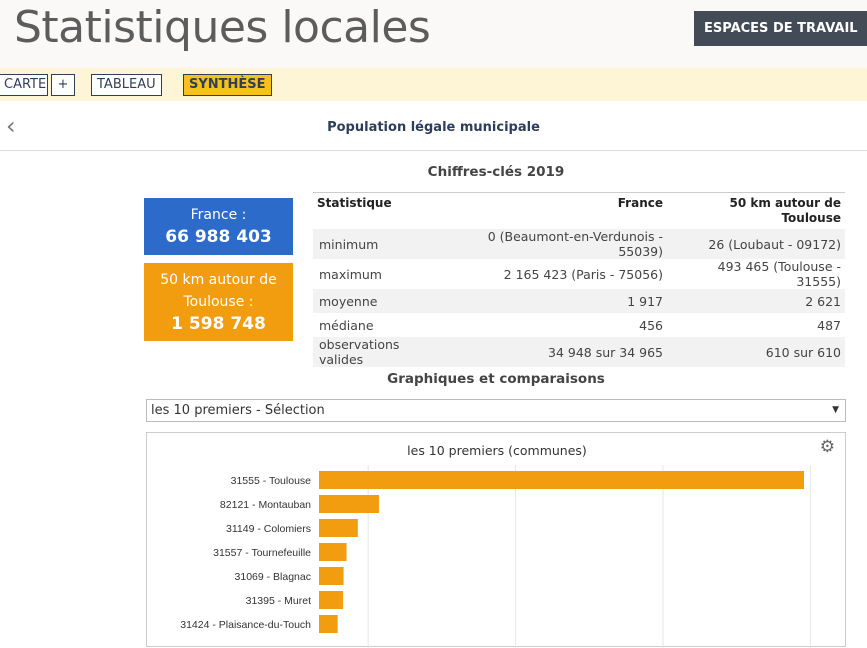 The image size is (867, 648). I want to click on table-cell: 26 (Loubaut - 09172), so click(756, 244).